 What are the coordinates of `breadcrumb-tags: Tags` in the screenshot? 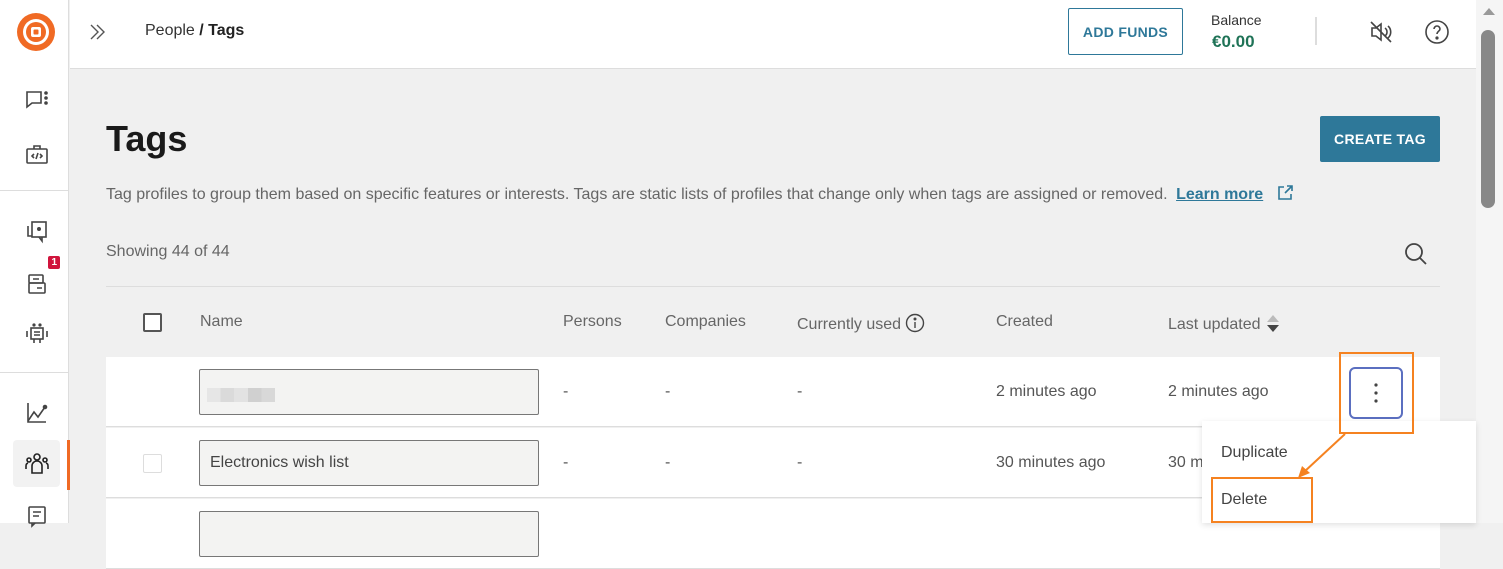 It's located at (226, 30).